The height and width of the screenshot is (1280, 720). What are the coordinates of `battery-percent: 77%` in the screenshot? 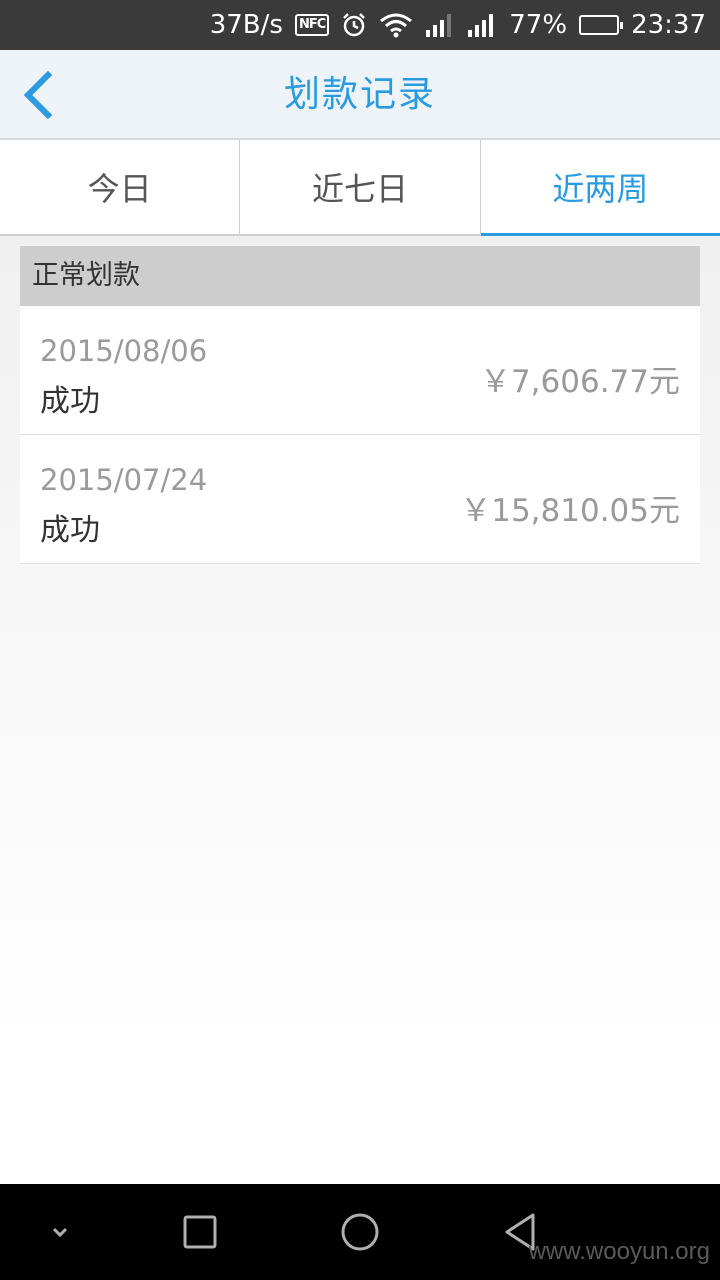 It's located at (538, 25).